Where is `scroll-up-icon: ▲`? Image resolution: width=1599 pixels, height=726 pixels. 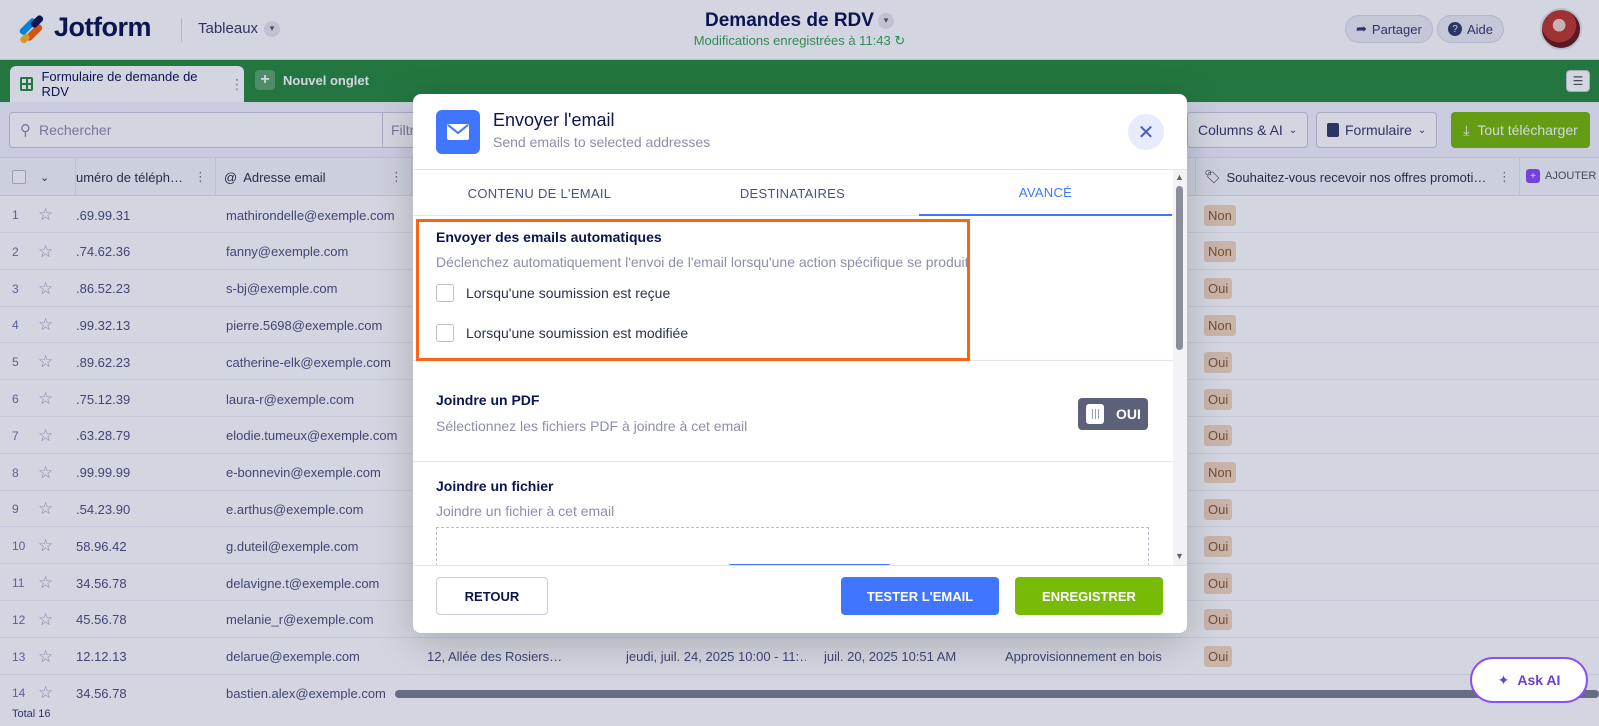 scroll-up-icon: ▲ is located at coordinates (1179, 177).